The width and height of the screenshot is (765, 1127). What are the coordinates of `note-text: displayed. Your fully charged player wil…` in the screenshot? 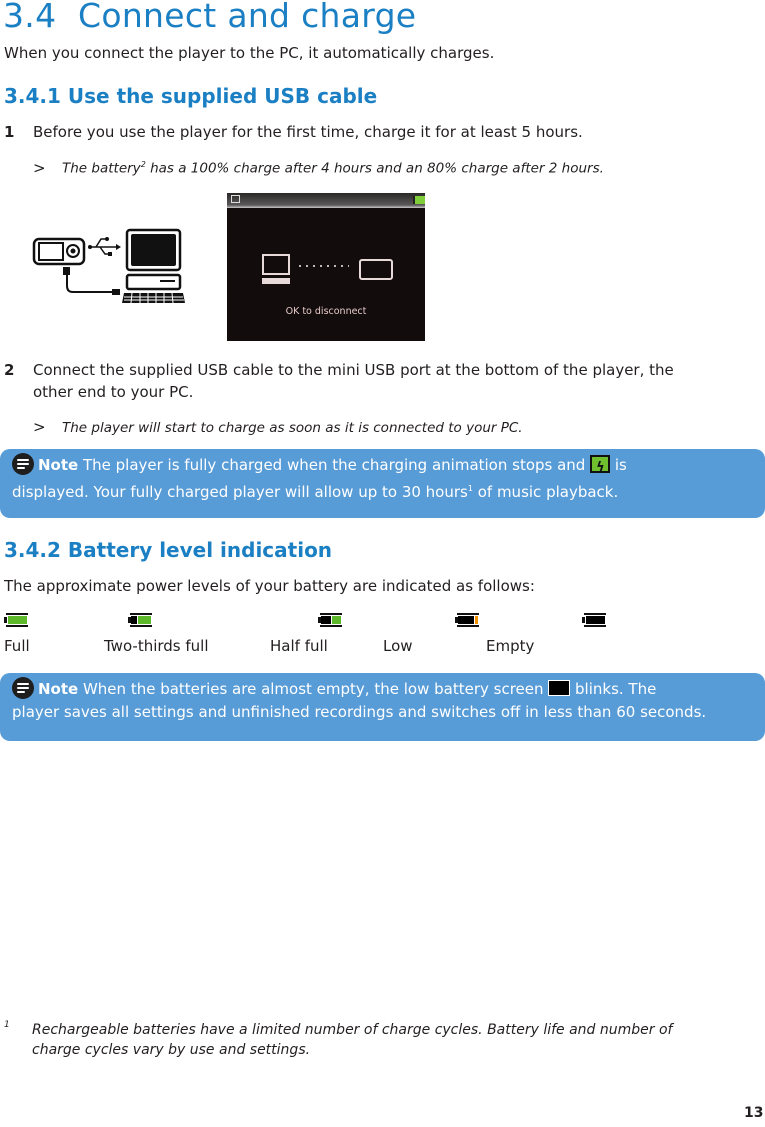 It's located at (240, 492).